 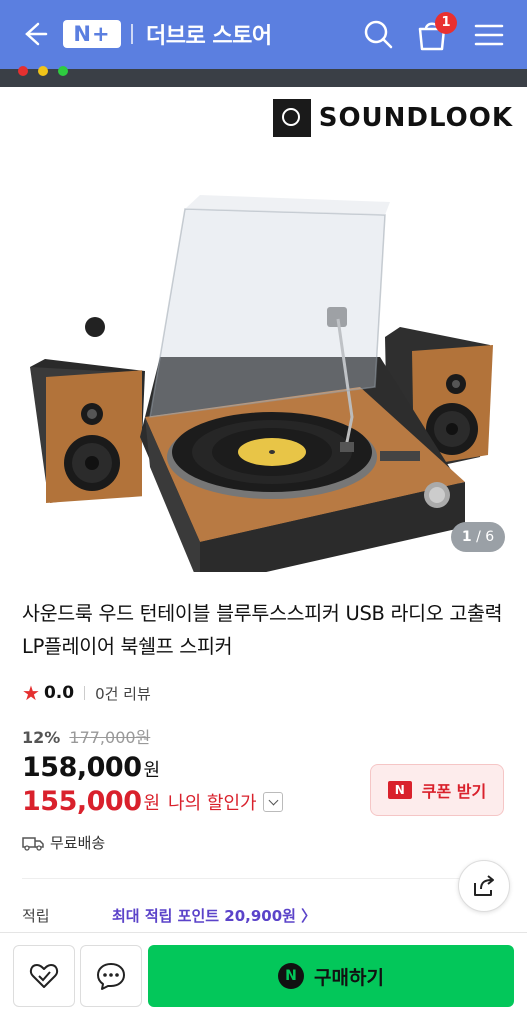 What do you see at coordinates (263, 78) in the screenshot?
I see `dark-strip` at bounding box center [263, 78].